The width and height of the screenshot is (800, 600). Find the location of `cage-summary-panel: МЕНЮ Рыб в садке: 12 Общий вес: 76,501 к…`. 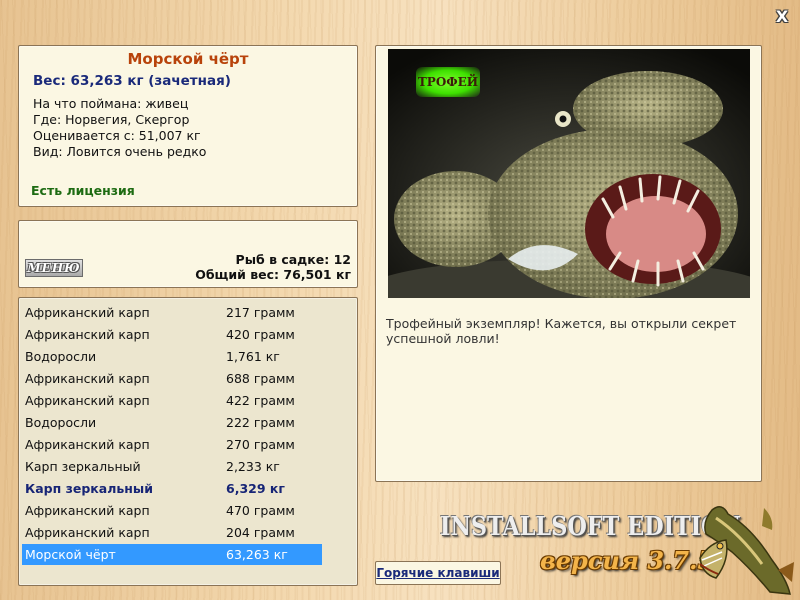

cage-summary-panel: МЕНЮ Рыб в садке: 12 Общий вес: 76,501 к… is located at coordinates (188, 254).